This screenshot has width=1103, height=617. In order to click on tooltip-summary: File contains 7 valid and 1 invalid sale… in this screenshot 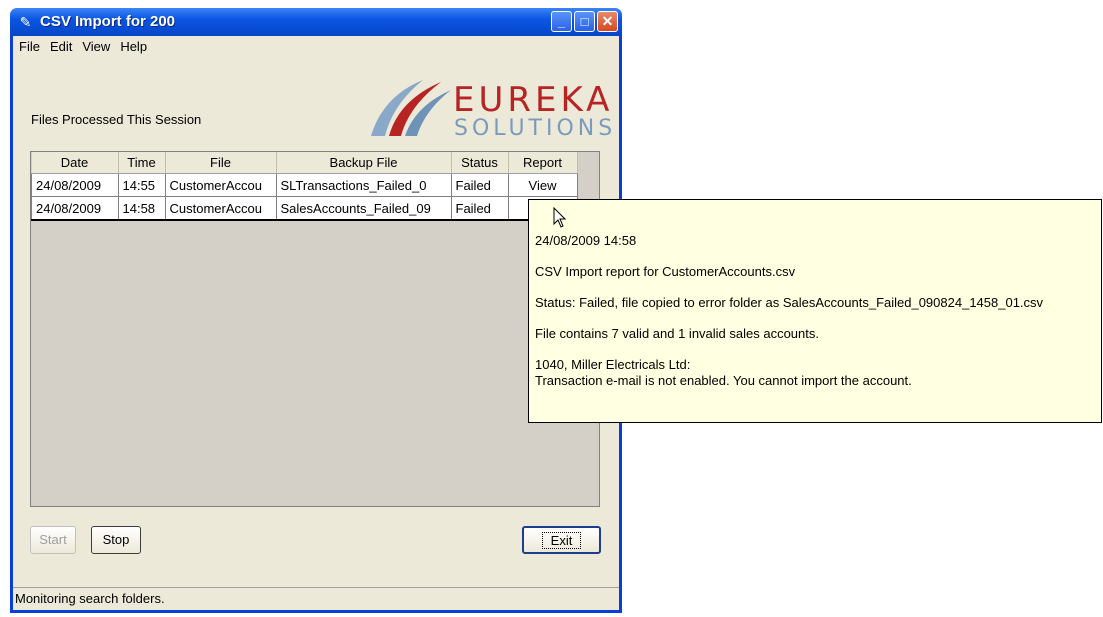, I will do `click(677, 333)`.